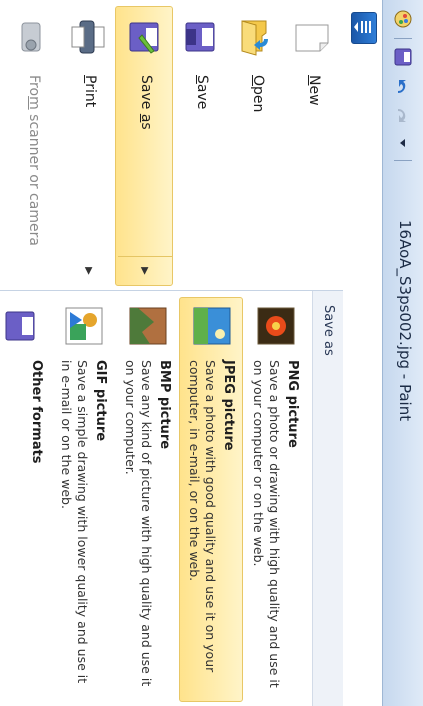 The width and height of the screenshot is (423, 706). What do you see at coordinates (100, 401) in the screenshot?
I see `format-title: GIF picture` at bounding box center [100, 401].